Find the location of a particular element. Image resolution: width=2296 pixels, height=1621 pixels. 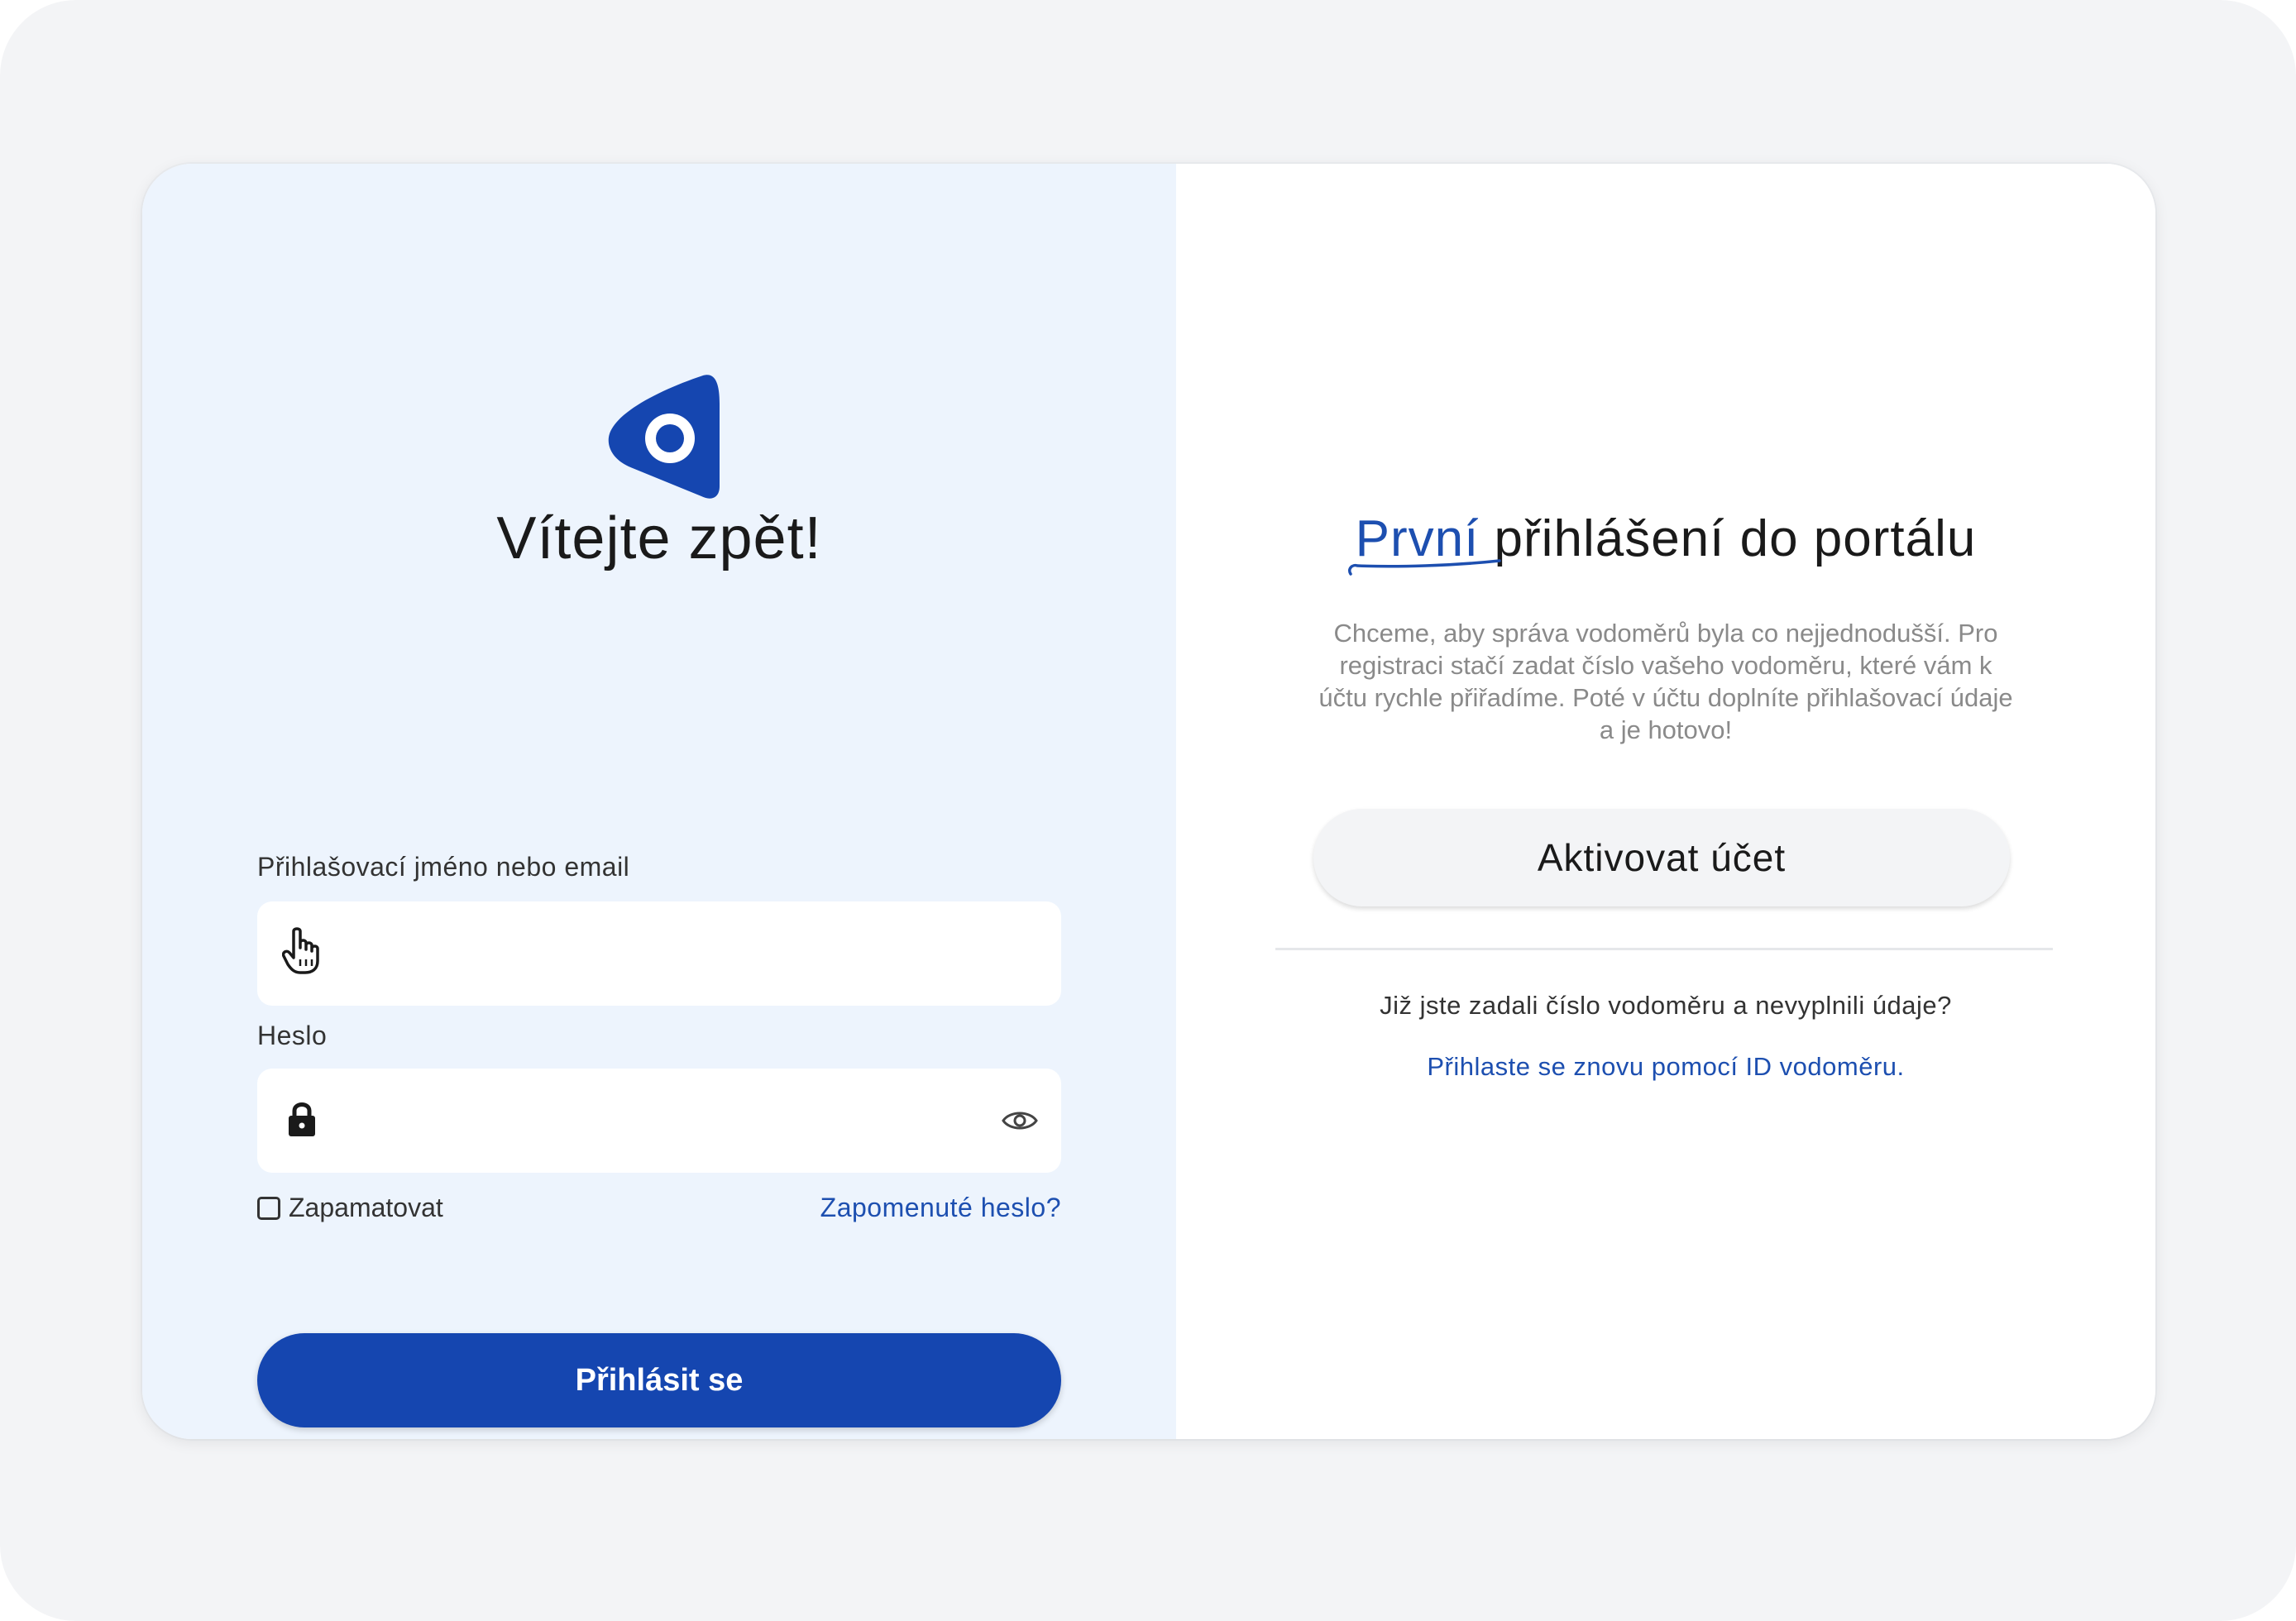

lock-icon is located at coordinates (302, 1119).